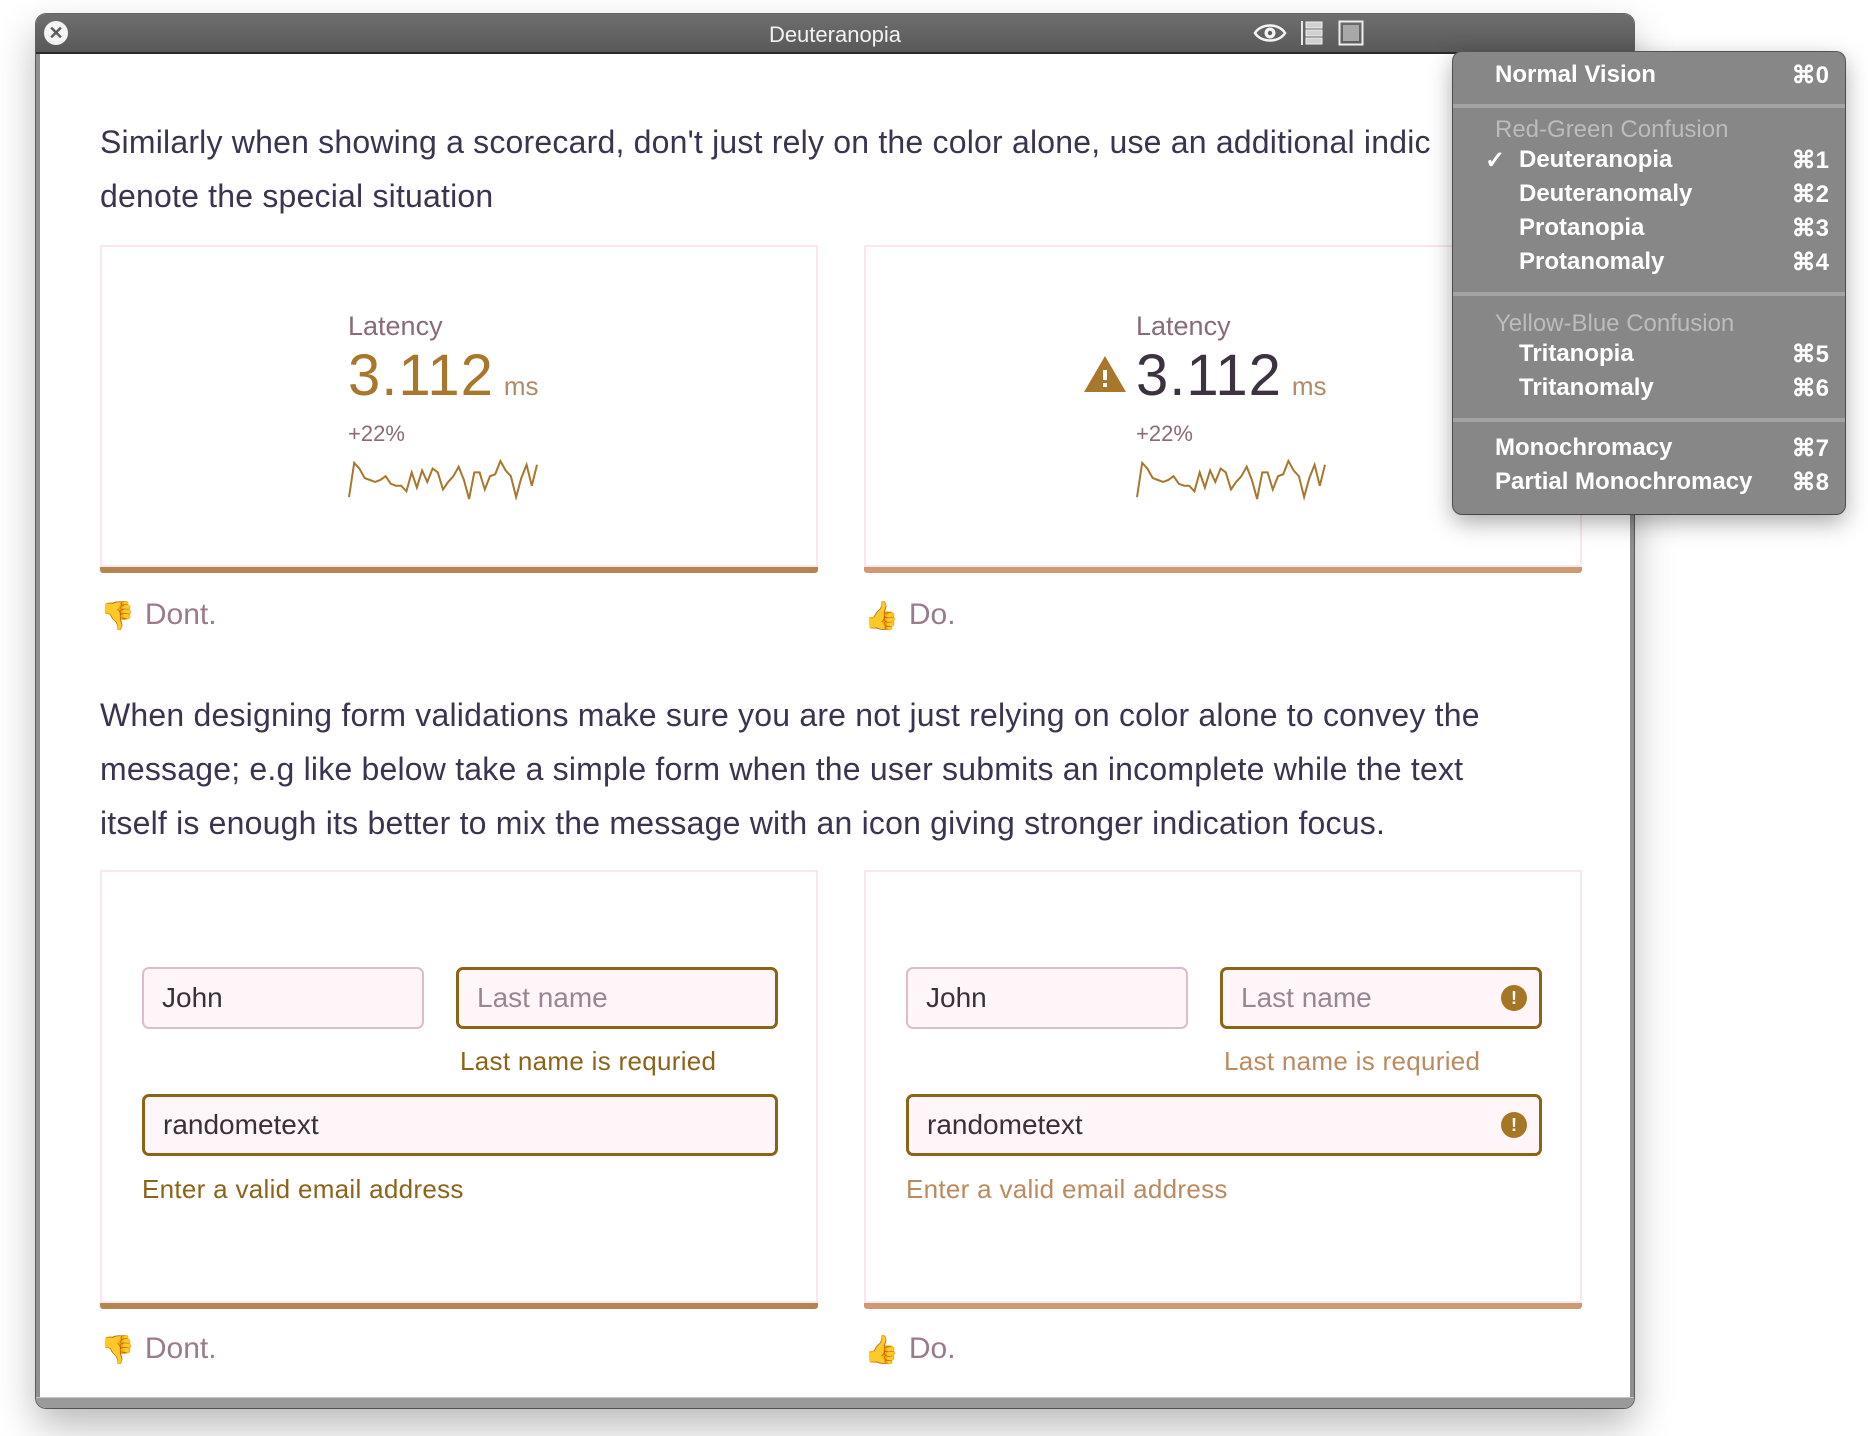  Describe the element at coordinates (1592, 261) in the screenshot. I see `menu-item-label: Protanomaly` at that location.